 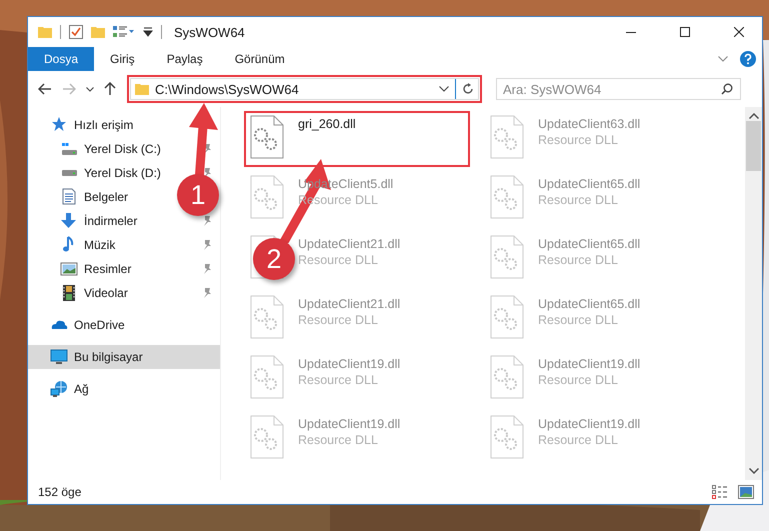 I want to click on up-arrow-icon, so click(x=110, y=89).